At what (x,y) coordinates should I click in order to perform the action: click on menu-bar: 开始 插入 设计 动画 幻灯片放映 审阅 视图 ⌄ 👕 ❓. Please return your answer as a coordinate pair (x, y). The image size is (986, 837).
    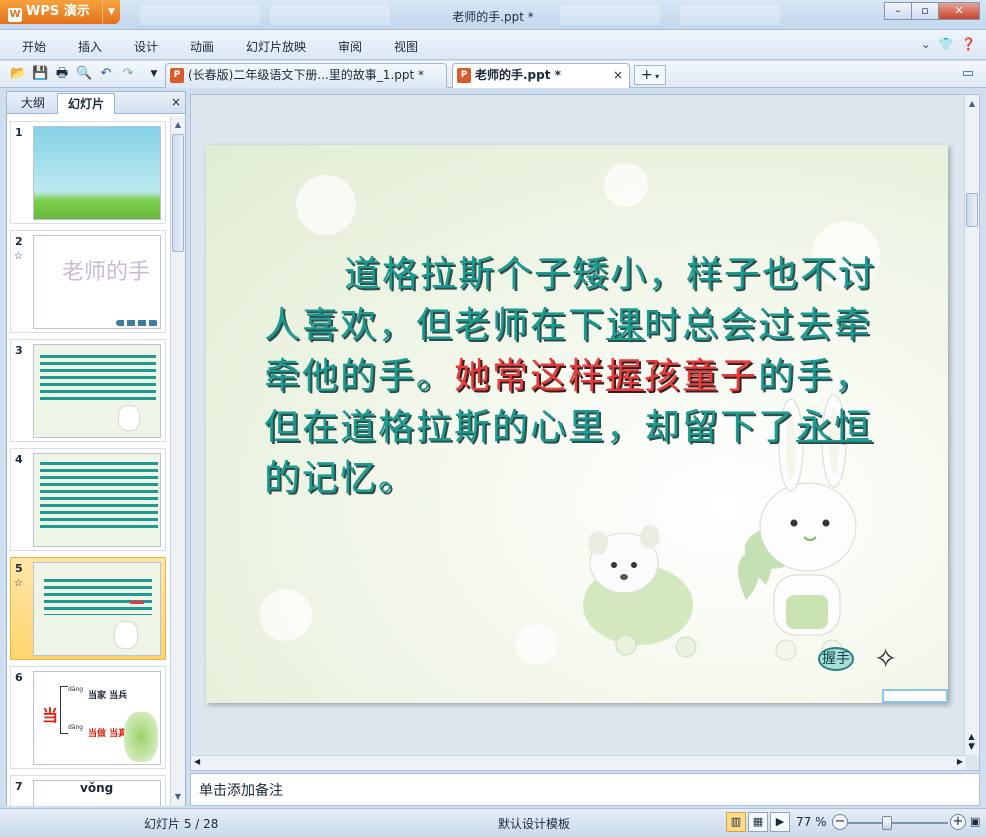
    Looking at the image, I should click on (493, 45).